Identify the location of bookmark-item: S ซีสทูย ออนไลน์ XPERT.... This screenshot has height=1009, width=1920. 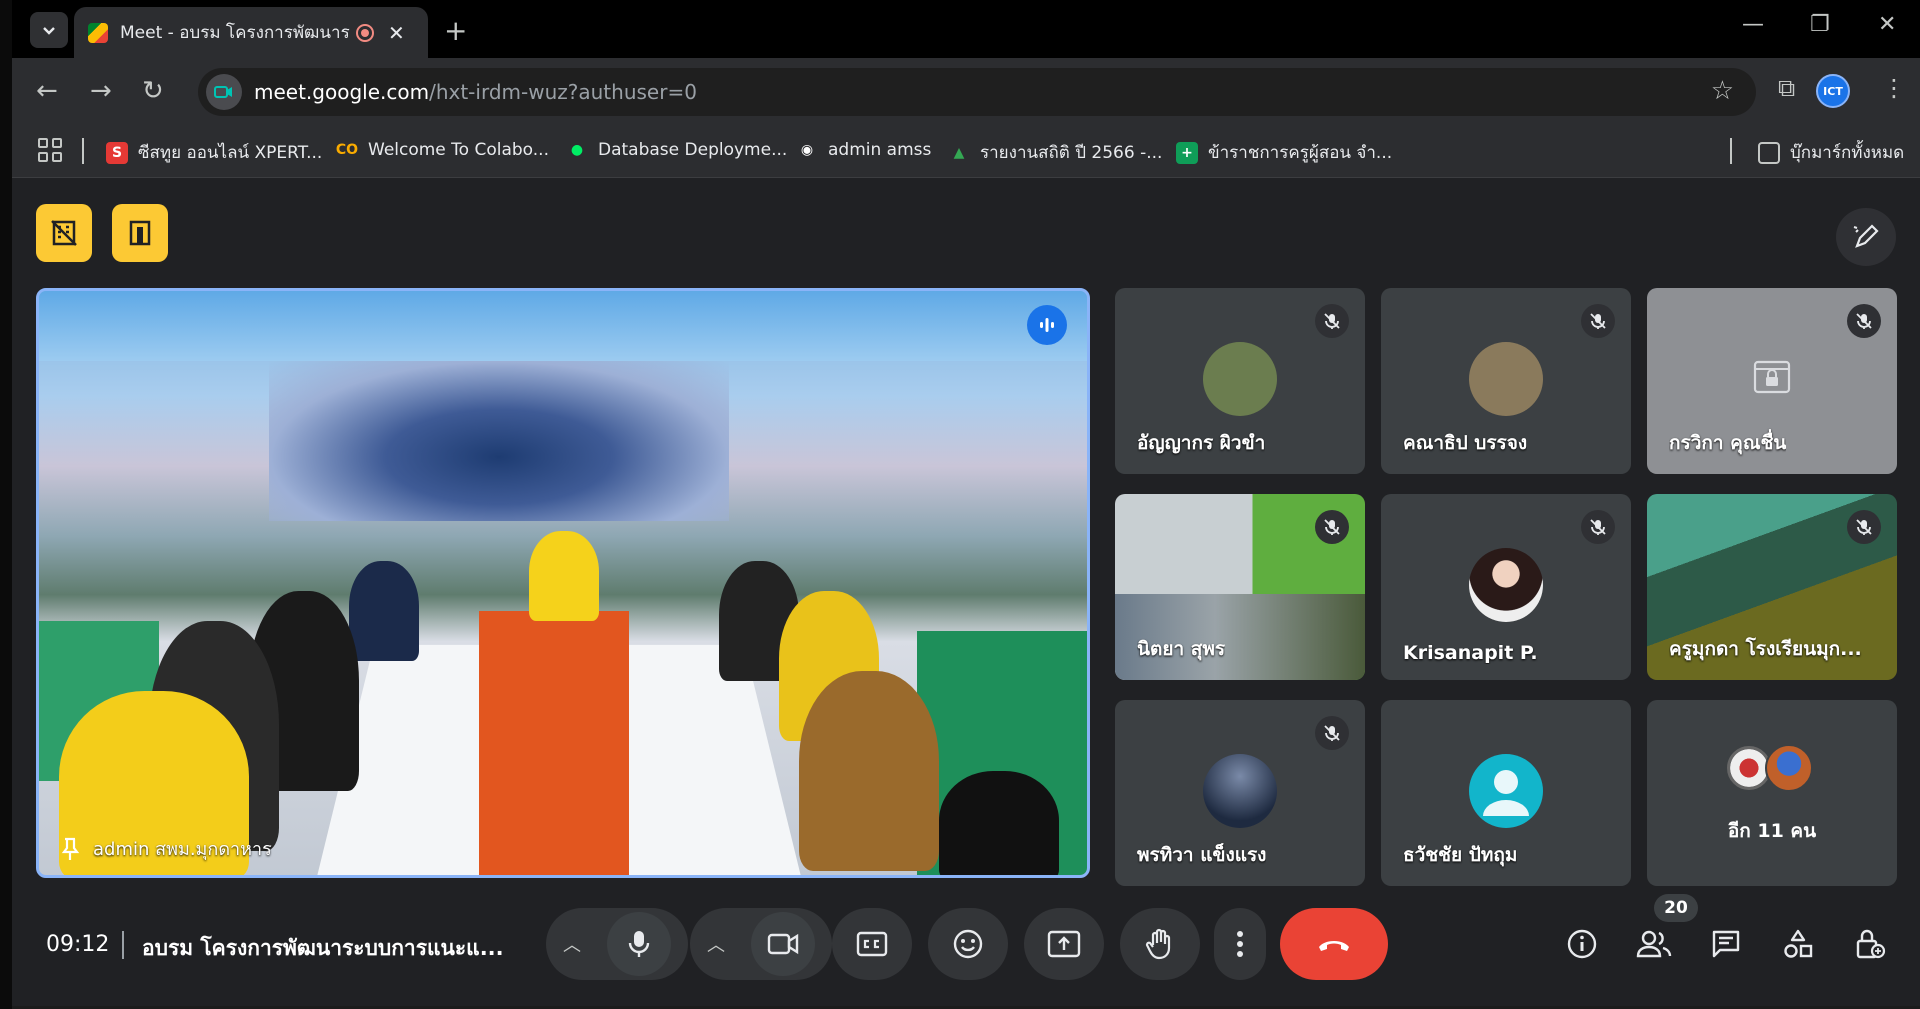
(214, 152).